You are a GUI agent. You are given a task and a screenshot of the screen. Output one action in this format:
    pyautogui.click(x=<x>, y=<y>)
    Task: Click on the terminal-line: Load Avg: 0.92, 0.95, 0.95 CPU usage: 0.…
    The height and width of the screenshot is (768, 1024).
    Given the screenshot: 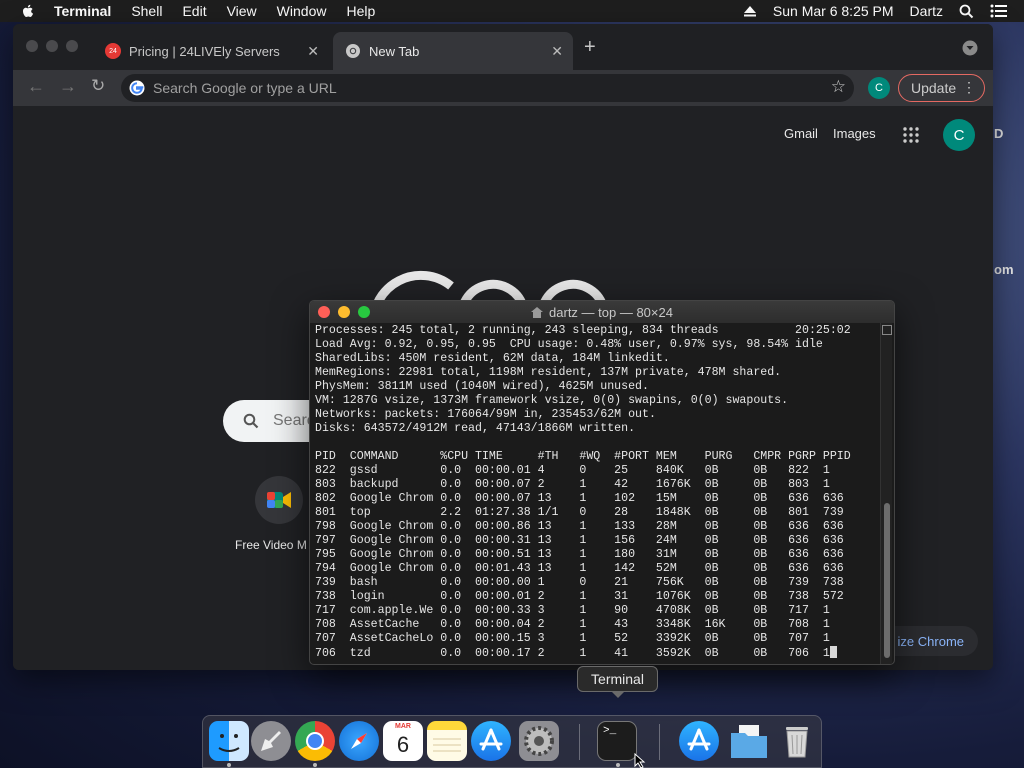 What is the action you would take?
    pyautogui.click(x=569, y=344)
    